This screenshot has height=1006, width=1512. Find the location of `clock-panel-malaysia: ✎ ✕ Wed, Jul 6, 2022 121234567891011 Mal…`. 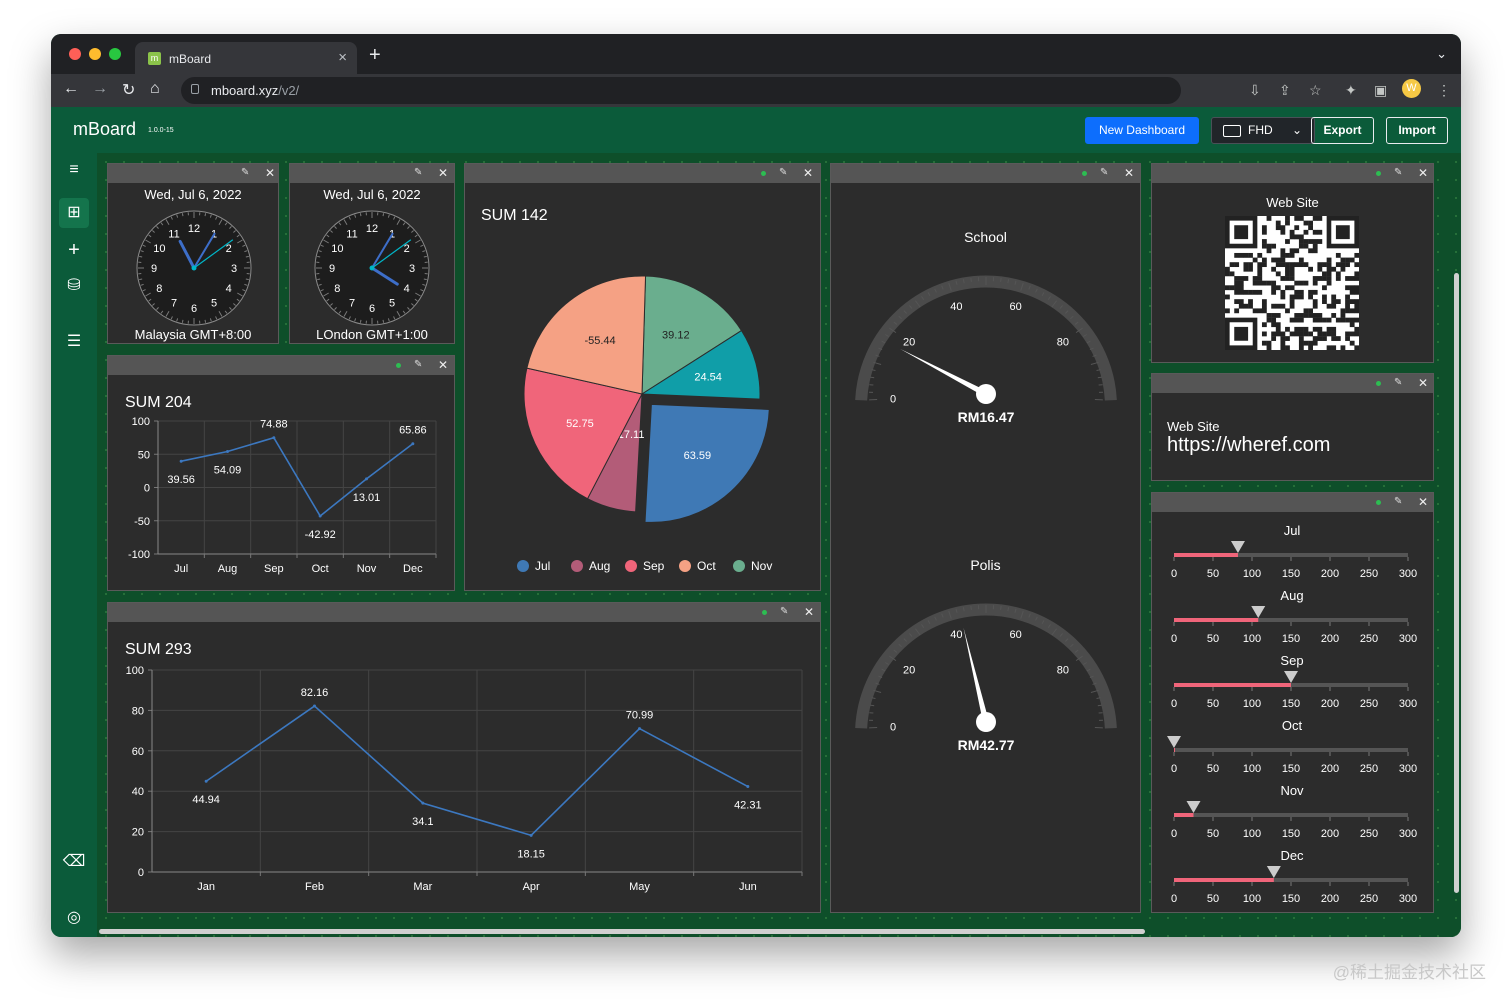

clock-panel-malaysia: ✎ ✕ Wed, Jul 6, 2022 121234567891011 Mal… is located at coordinates (193, 253).